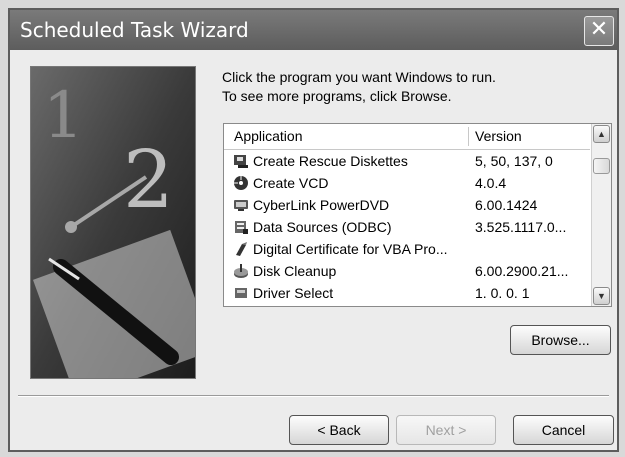 This screenshot has height=457, width=625. Describe the element at coordinates (134, 30) in the screenshot. I see `window-title: Scheduled Task Wizard` at that location.